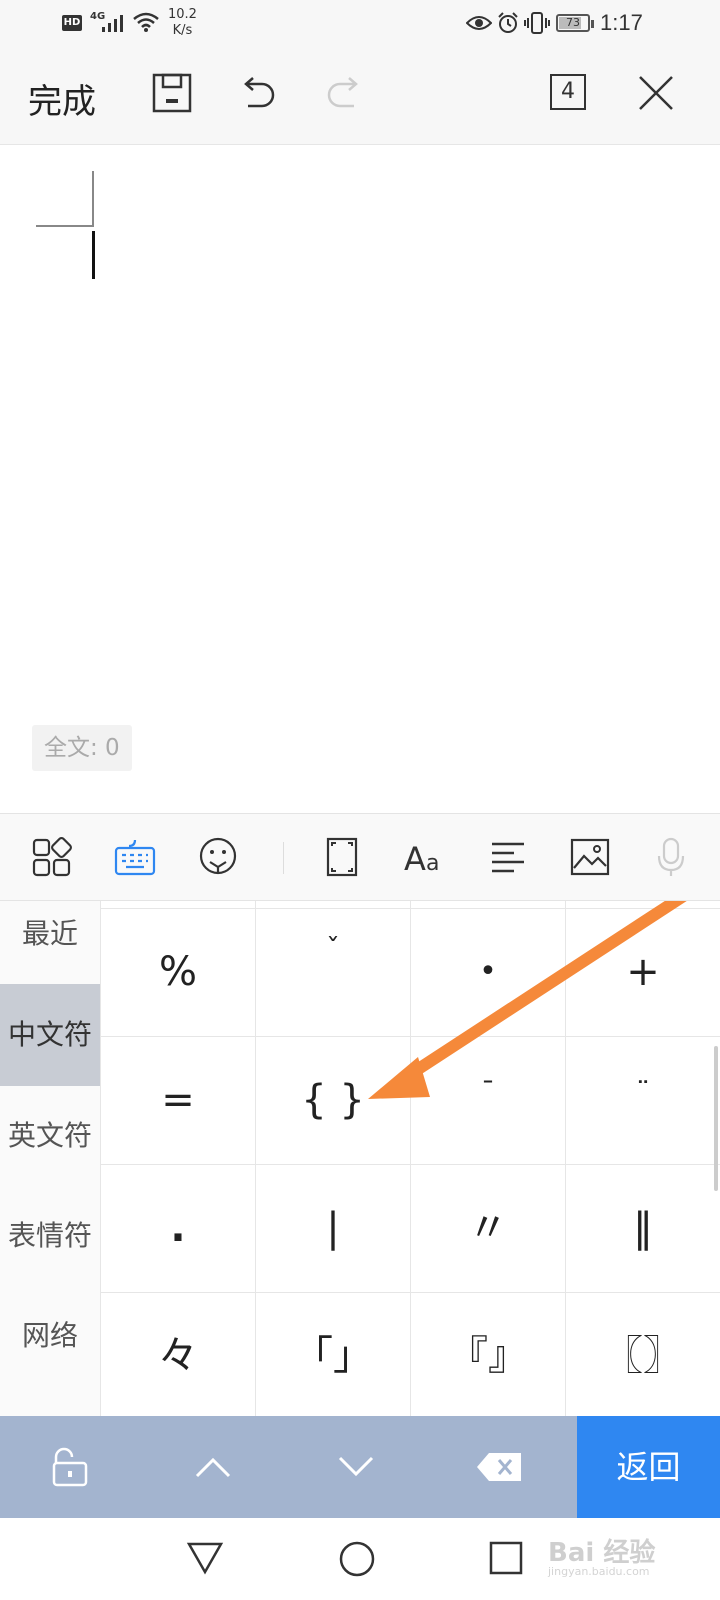  What do you see at coordinates (537, 23) in the screenshot?
I see `vibrate-icon` at bounding box center [537, 23].